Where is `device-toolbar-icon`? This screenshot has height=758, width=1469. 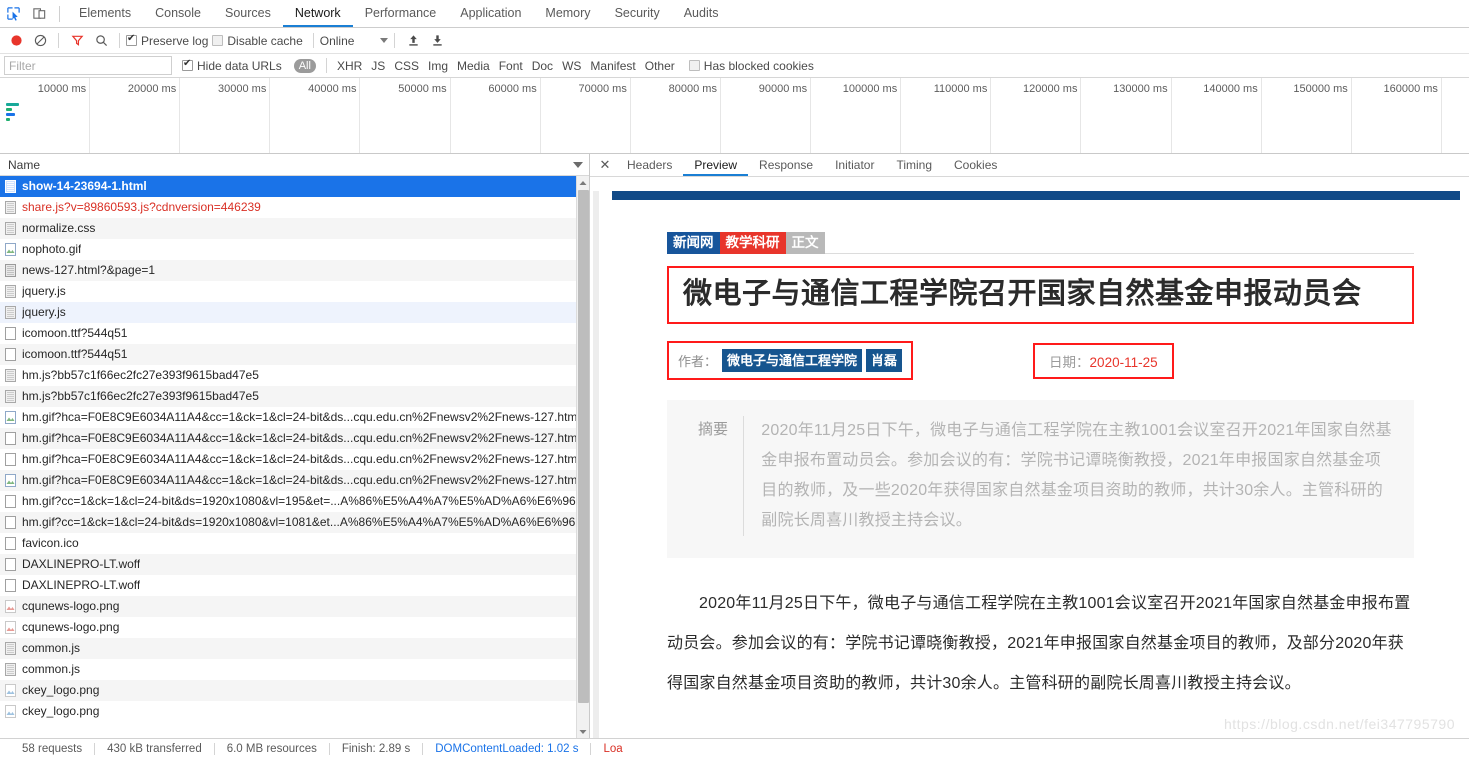 device-toolbar-icon is located at coordinates (39, 14).